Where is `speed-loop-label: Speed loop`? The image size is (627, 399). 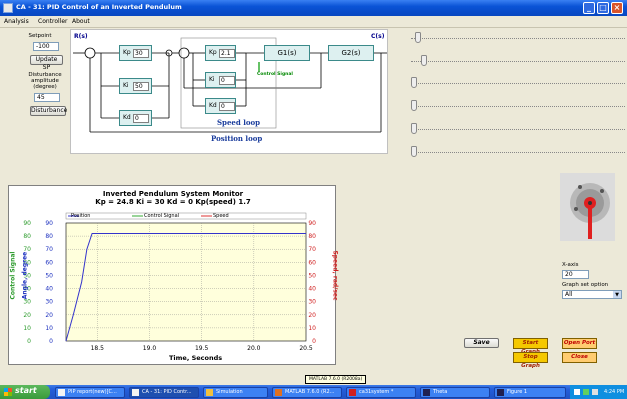 speed-loop-label: Speed loop is located at coordinates (239, 122).